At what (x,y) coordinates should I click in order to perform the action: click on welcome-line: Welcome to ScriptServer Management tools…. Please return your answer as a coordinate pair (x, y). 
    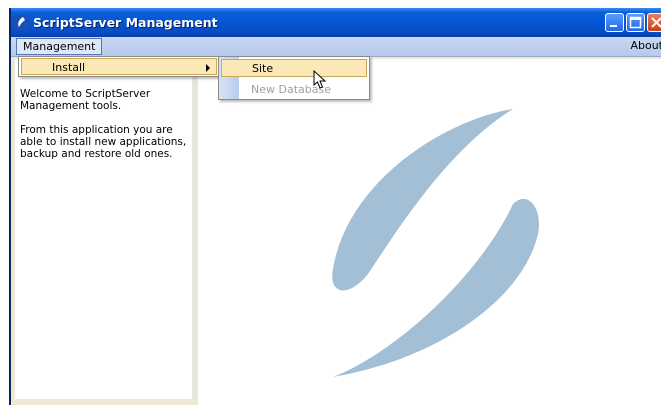
    Looking at the image, I should click on (85, 100).